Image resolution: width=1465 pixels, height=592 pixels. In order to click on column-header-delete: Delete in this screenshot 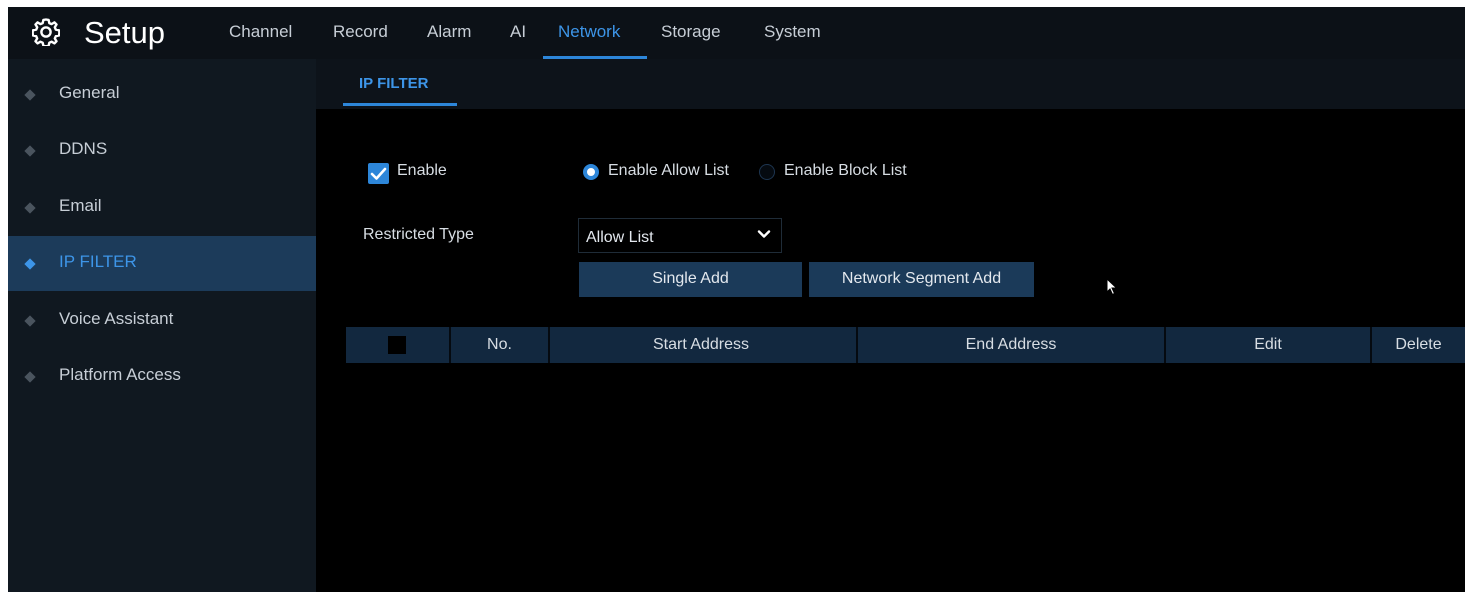, I will do `click(1418, 344)`.